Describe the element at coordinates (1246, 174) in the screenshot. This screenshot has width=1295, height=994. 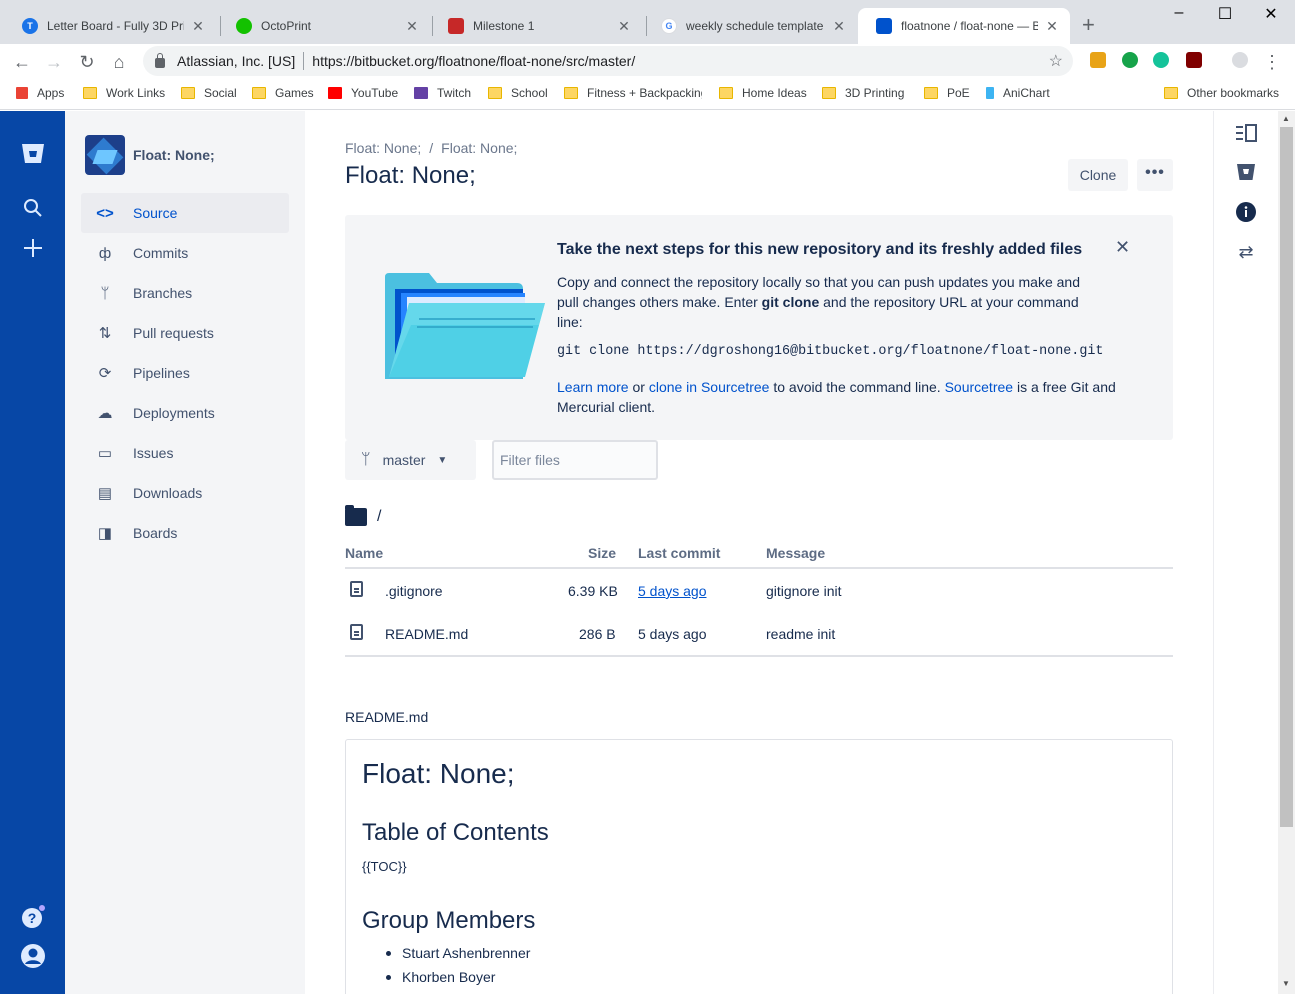
I see `bitbucket-icon` at that location.